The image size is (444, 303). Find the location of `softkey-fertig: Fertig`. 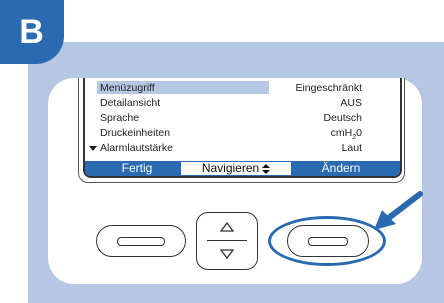

softkey-fertig: Fertig is located at coordinates (137, 168).